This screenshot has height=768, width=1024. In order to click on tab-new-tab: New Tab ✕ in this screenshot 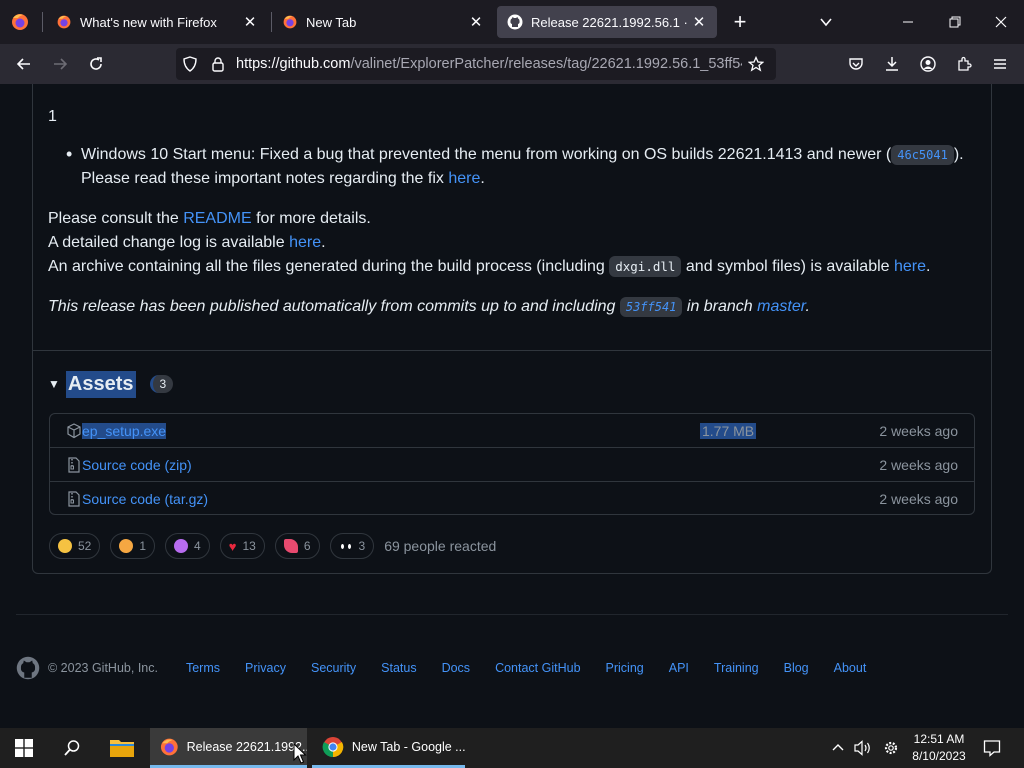, I will do `click(383, 22)`.